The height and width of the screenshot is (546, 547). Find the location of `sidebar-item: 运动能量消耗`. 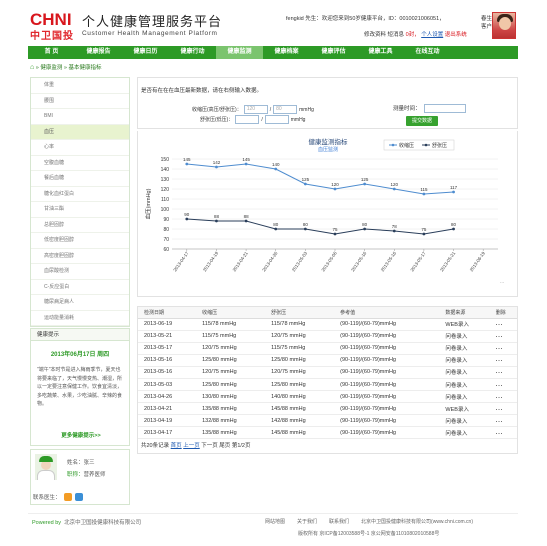

sidebar-item: 运动能量消耗 is located at coordinates (80, 318).